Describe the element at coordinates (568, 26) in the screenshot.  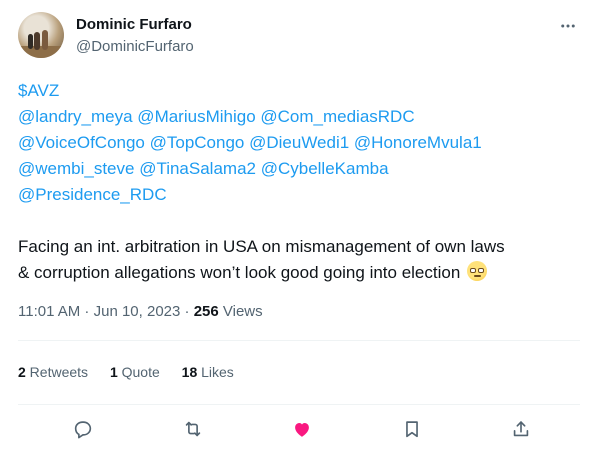
I see `more-icon` at that location.